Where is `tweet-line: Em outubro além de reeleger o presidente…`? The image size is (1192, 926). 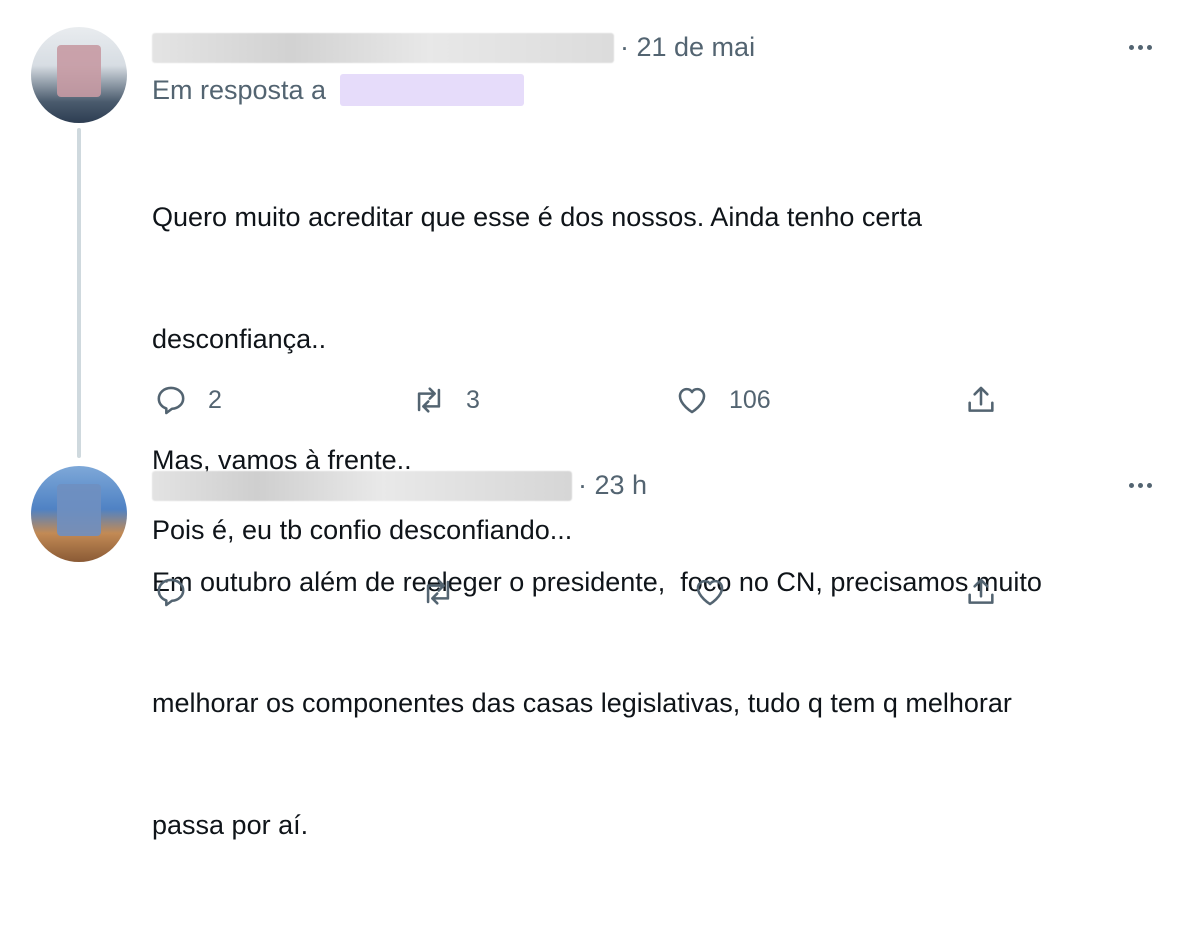 tweet-line: Em outubro além de reeleger o presidente… is located at coordinates (597, 581).